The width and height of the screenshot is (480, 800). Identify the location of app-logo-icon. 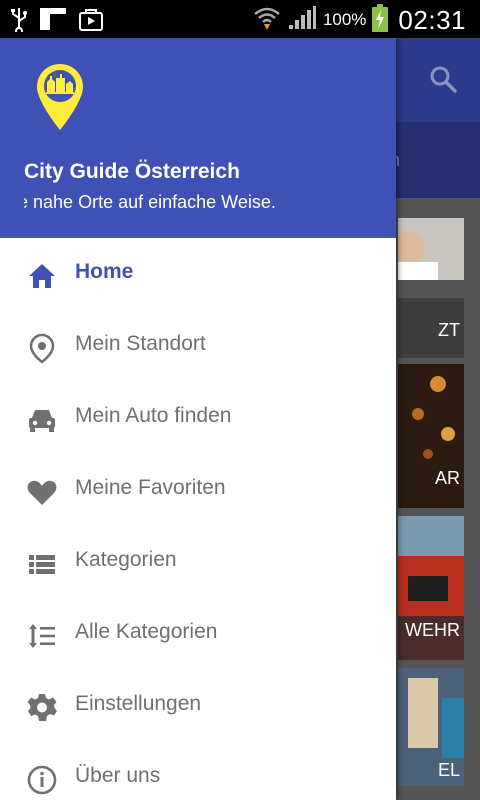
(60, 99).